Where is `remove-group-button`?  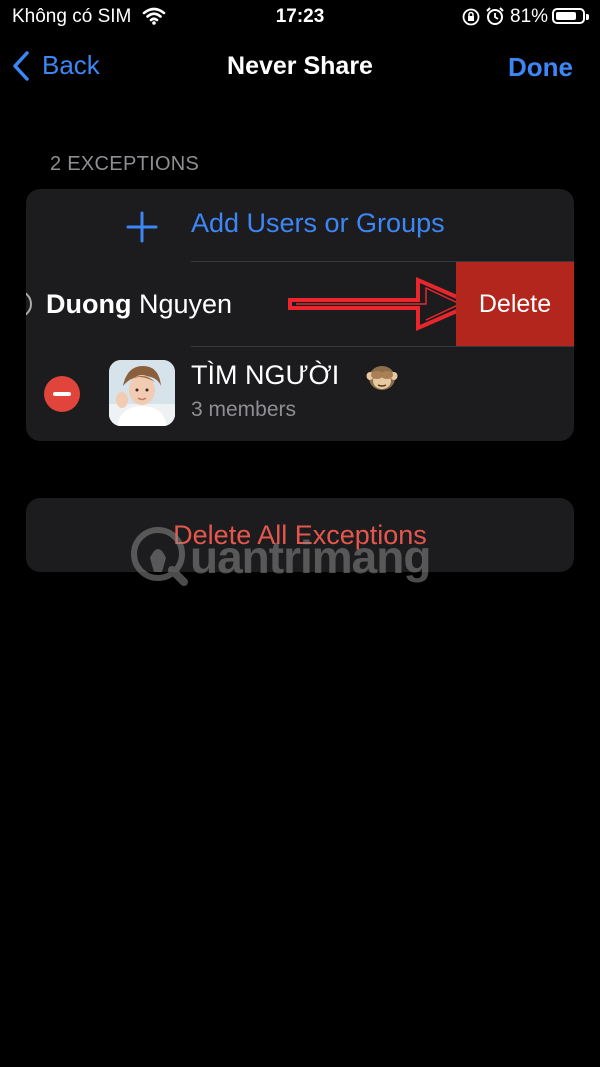
remove-group-button is located at coordinates (62, 394).